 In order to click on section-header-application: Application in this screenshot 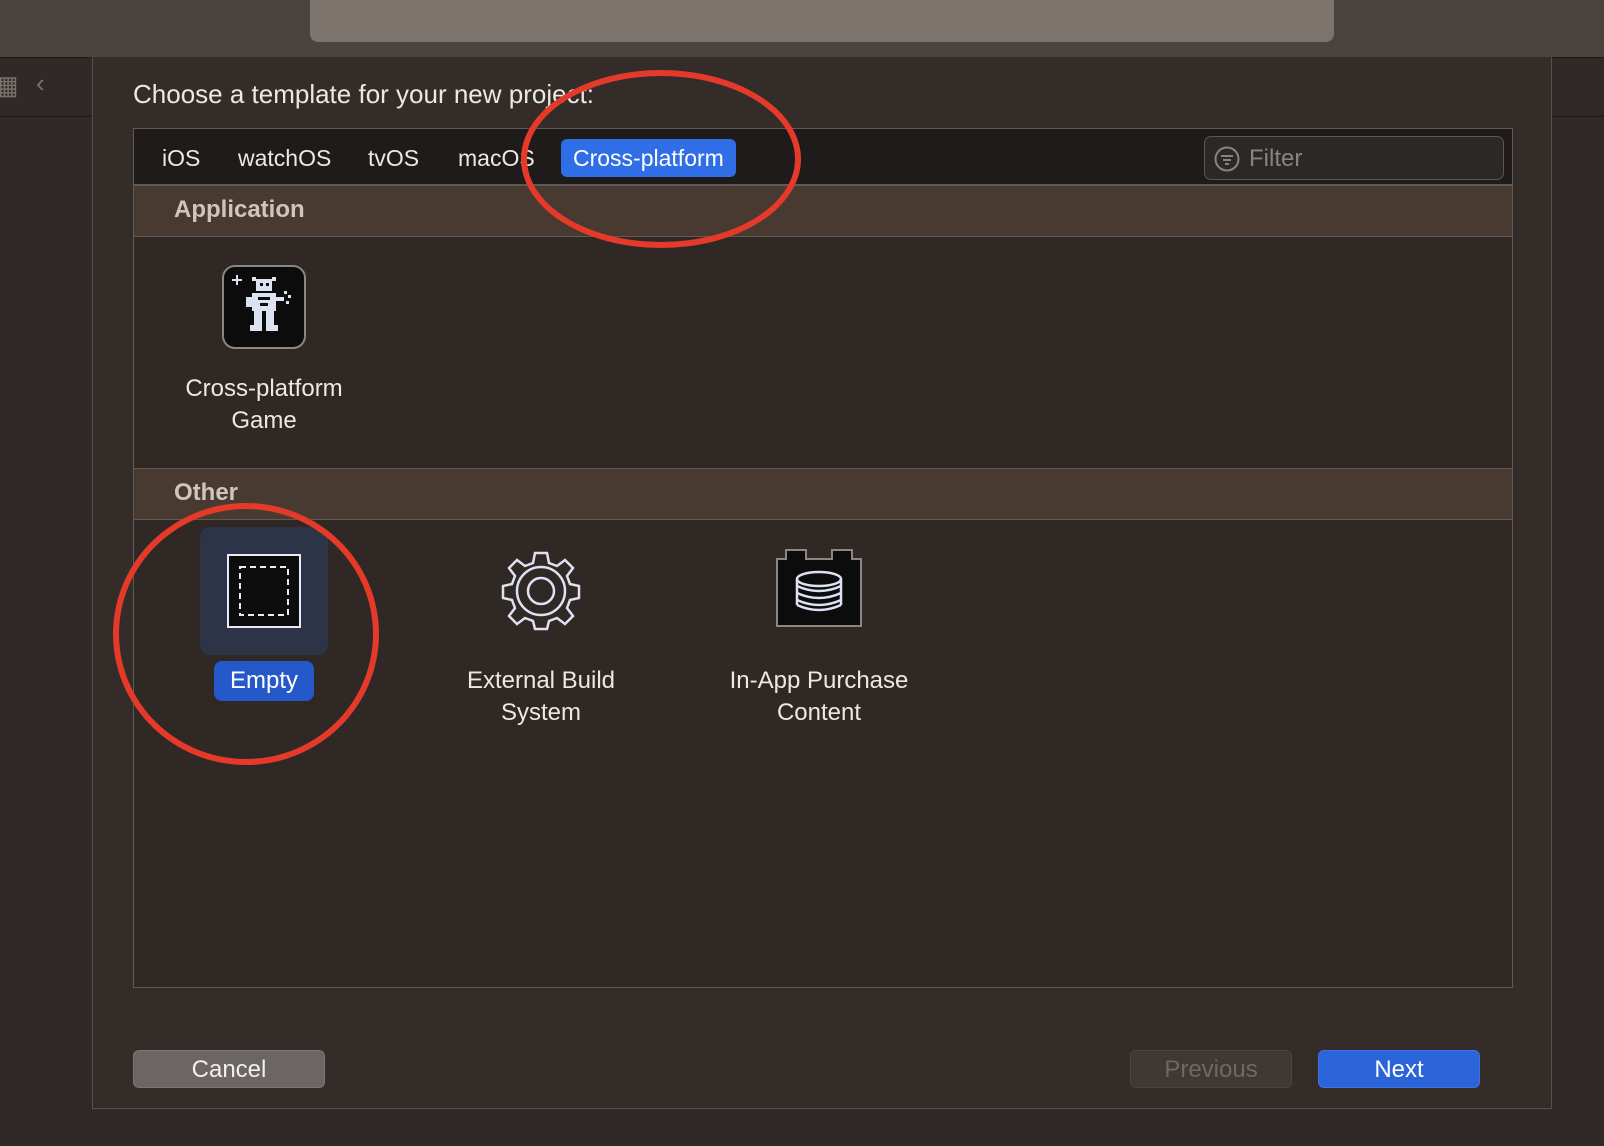, I will do `click(823, 211)`.